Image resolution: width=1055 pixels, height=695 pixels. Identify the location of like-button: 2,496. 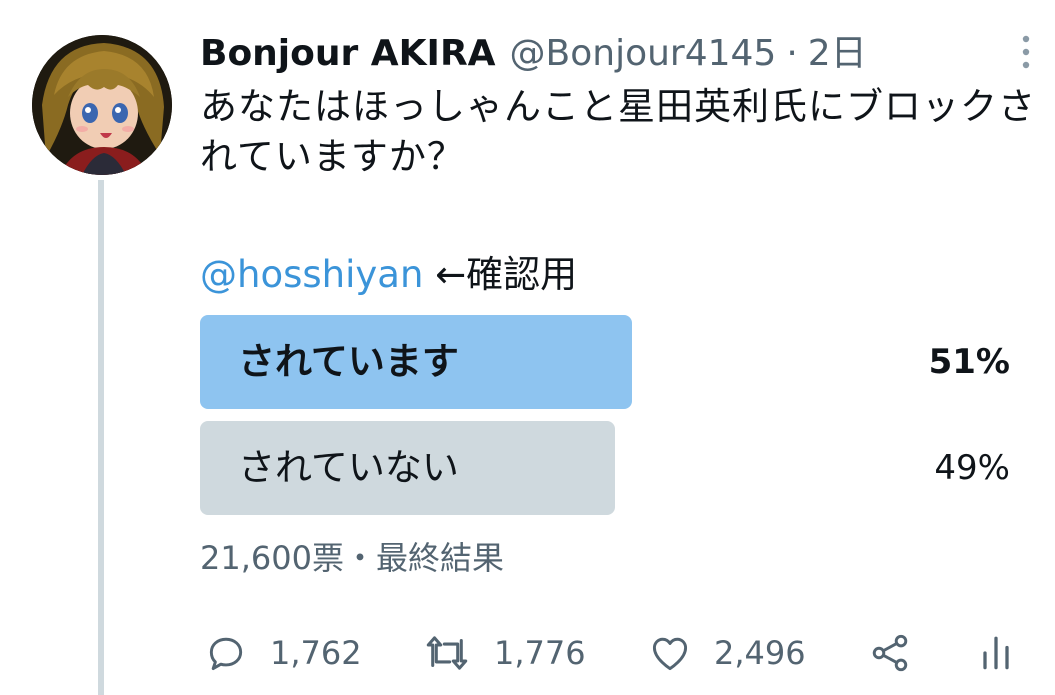
(727, 653).